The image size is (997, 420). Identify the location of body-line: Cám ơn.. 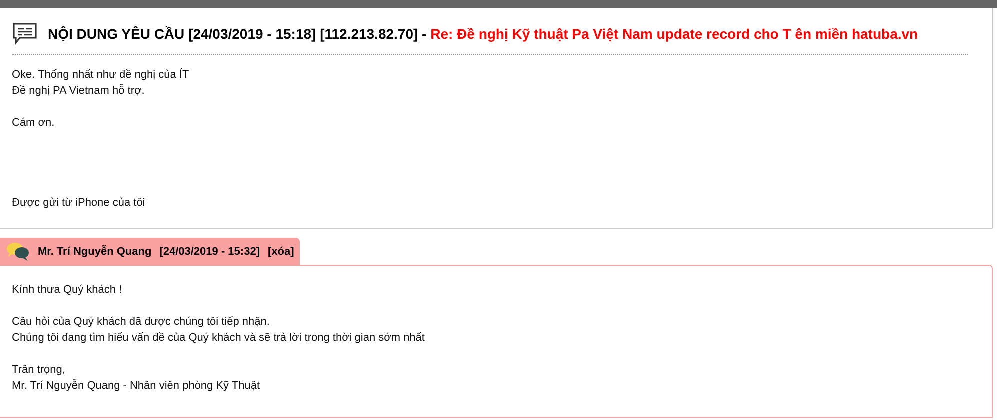
(34, 123).